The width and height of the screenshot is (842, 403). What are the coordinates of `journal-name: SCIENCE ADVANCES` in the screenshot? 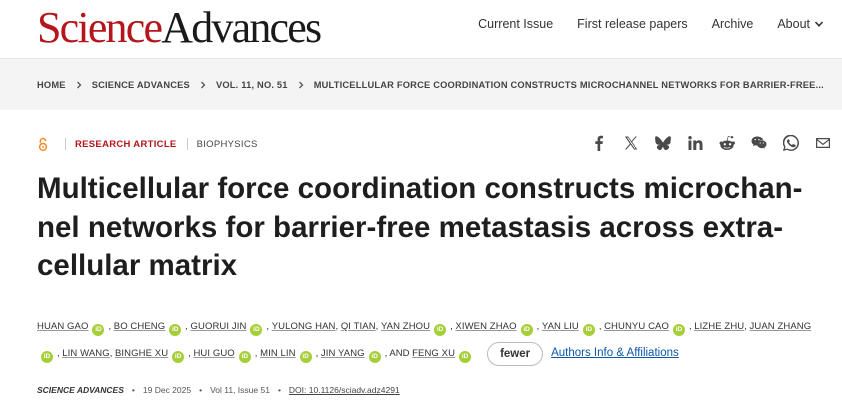 It's located at (80, 390).